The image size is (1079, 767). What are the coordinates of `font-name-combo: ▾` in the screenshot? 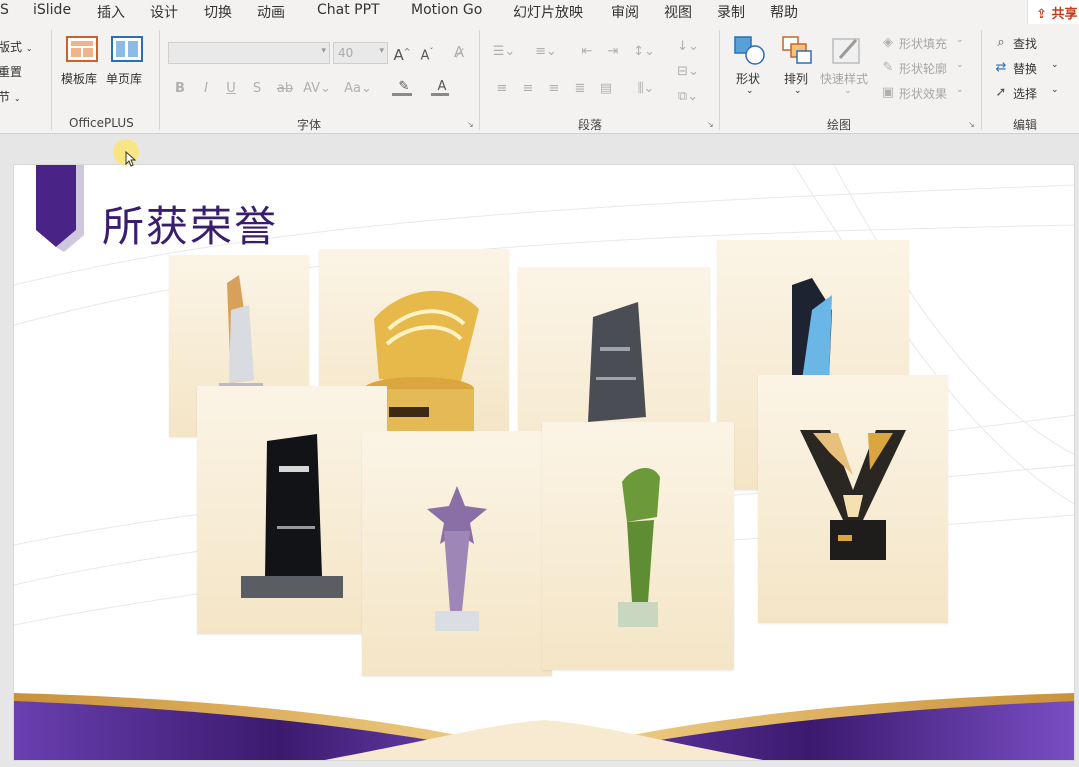 It's located at (249, 53).